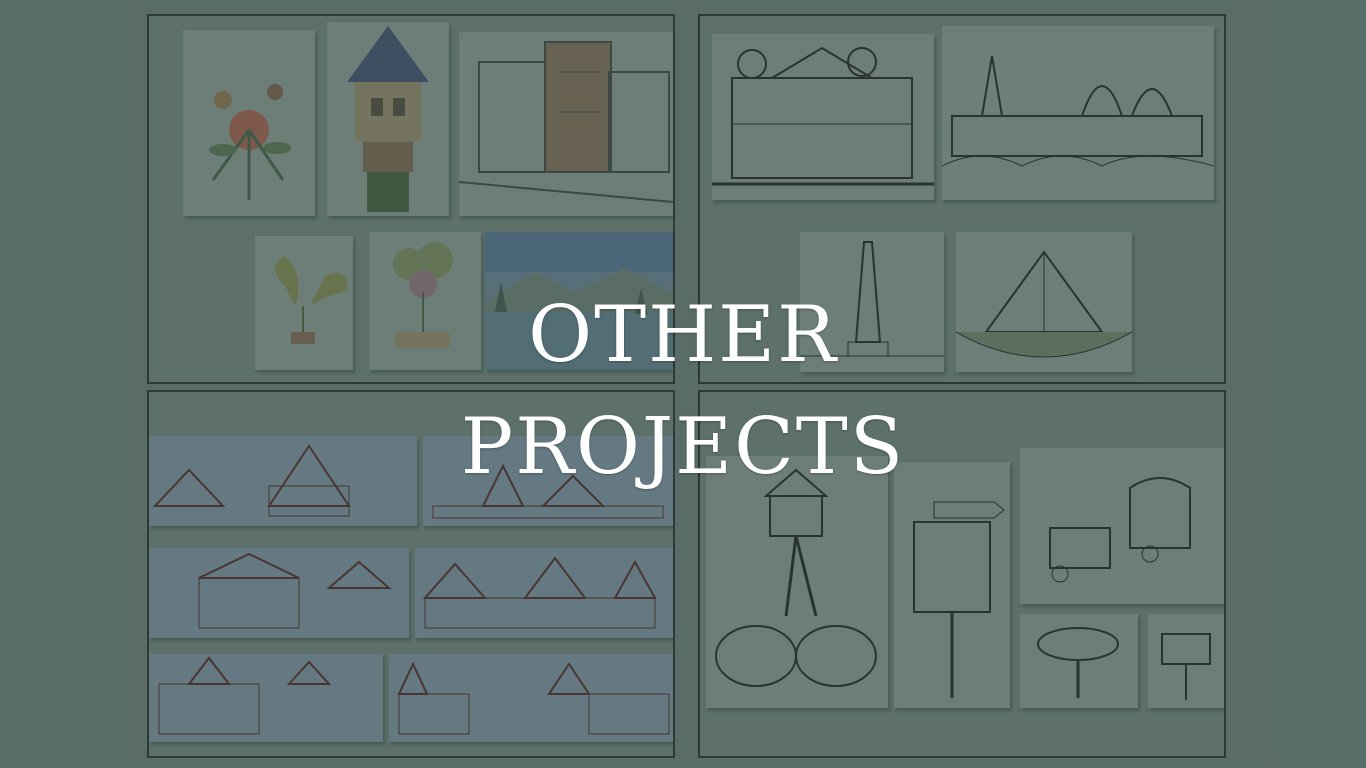 The height and width of the screenshot is (768, 1366). I want to click on heading-line-2: PROJECTS, so click(683, 447).